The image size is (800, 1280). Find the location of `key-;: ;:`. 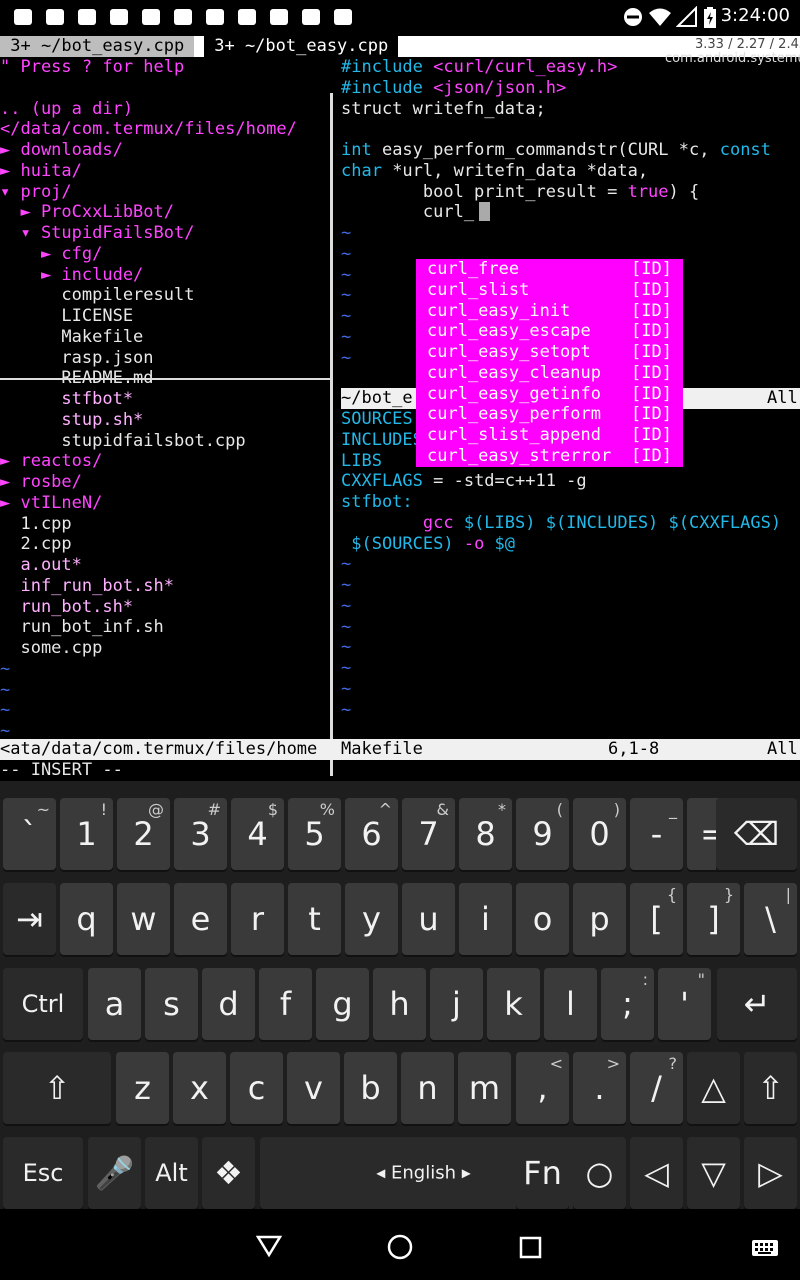

key-;: ;: is located at coordinates (627, 1004).